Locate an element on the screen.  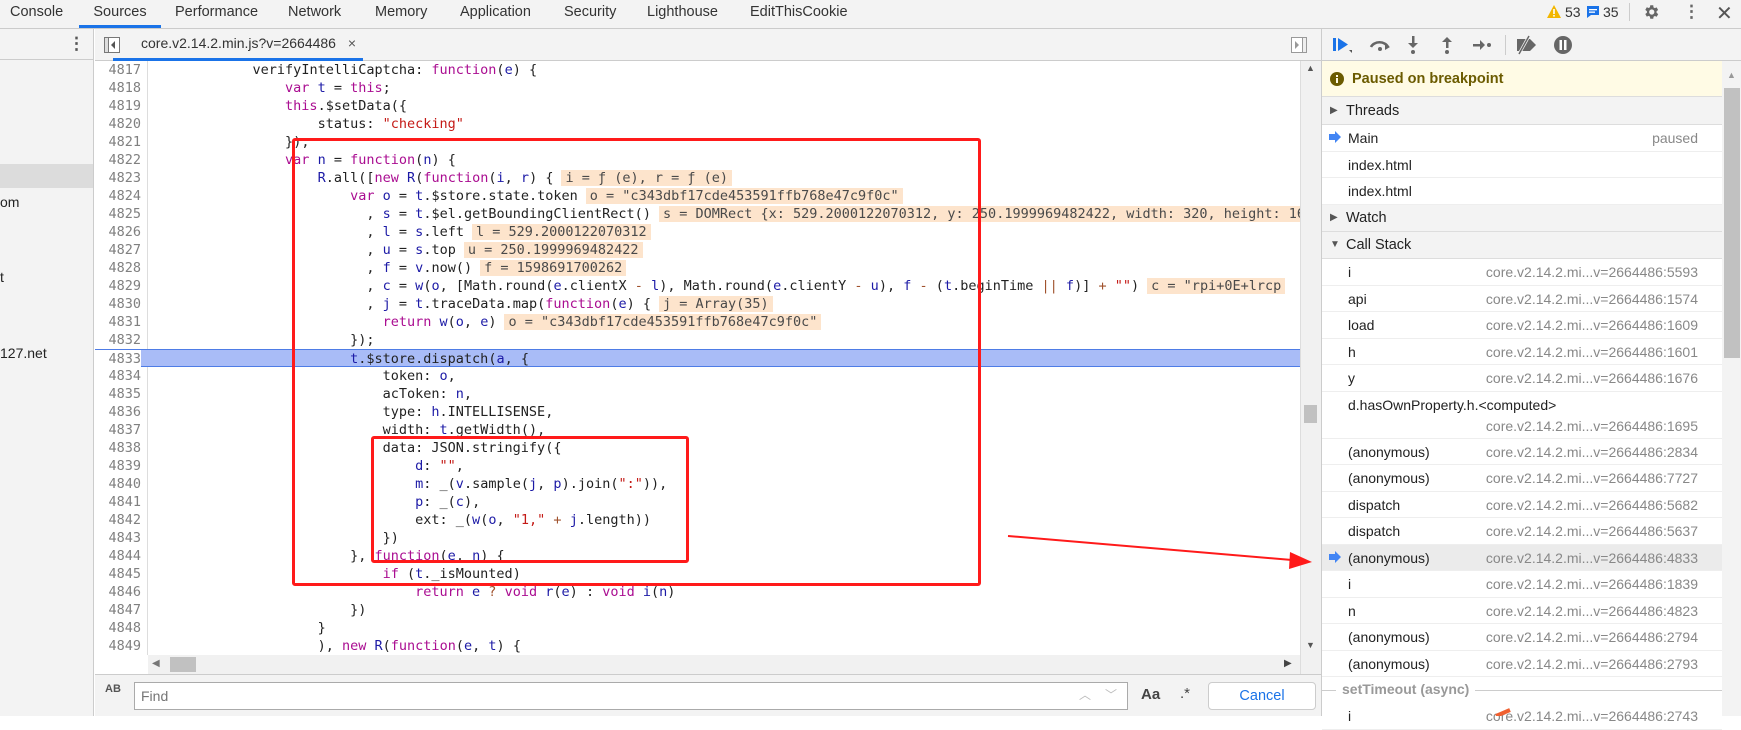
line-number: 4820 is located at coordinates (118, 124).